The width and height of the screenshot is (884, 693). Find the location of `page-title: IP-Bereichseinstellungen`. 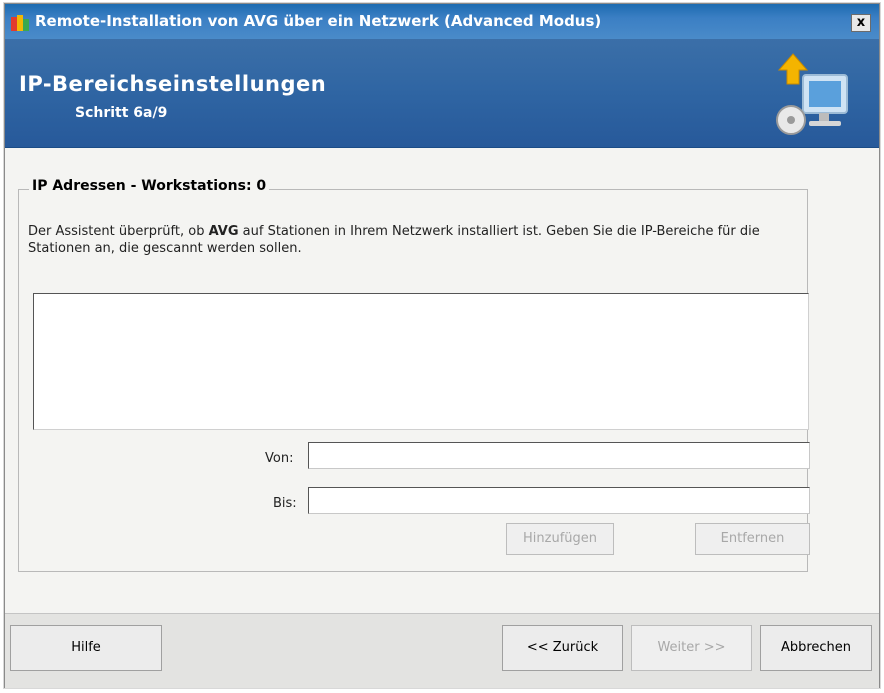

page-title: IP-Bereichseinstellungen is located at coordinates (173, 84).